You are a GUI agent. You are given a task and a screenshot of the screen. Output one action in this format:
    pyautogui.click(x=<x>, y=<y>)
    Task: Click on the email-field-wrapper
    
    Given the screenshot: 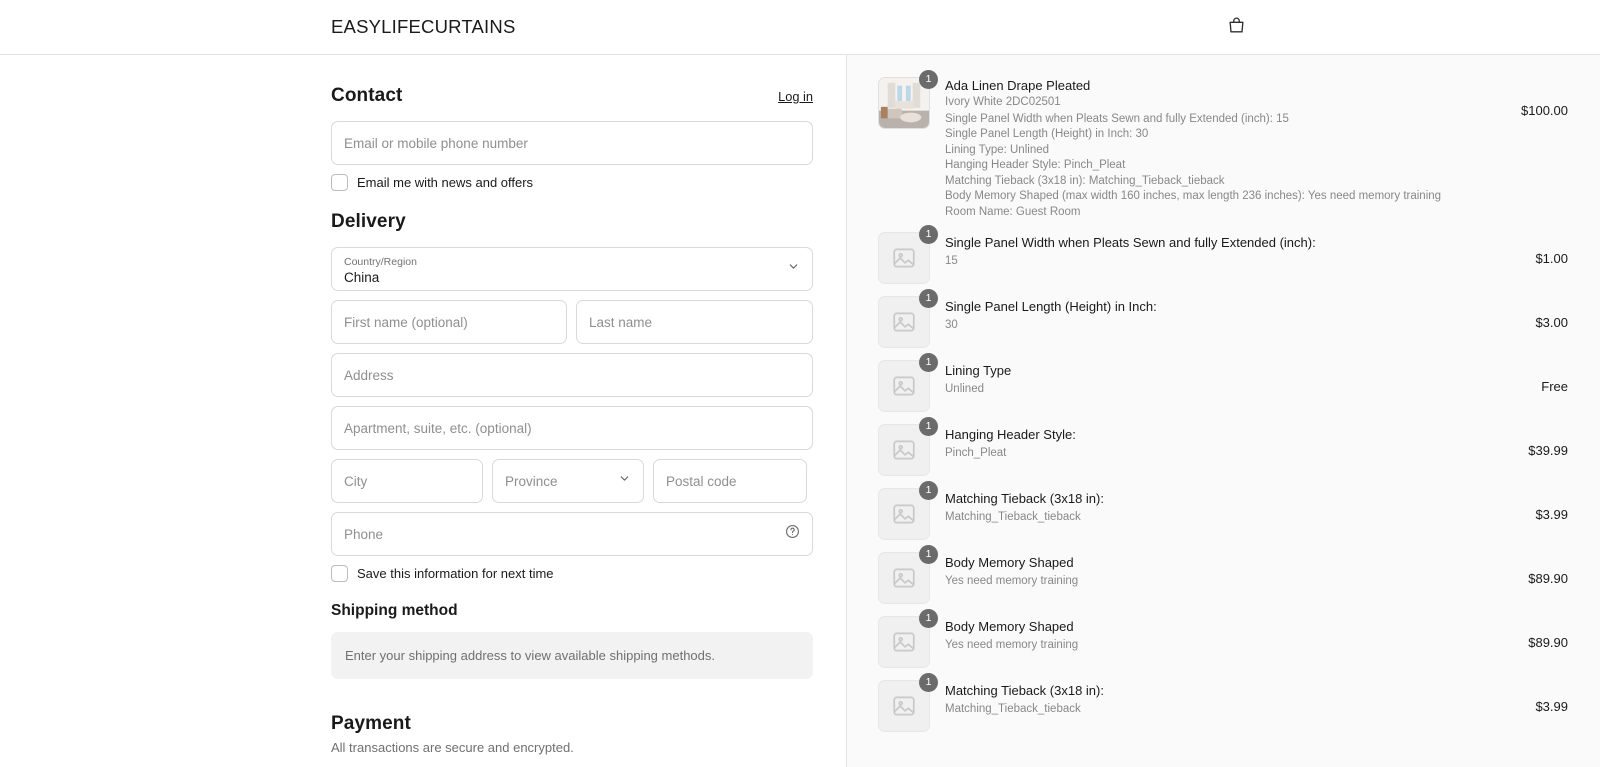 What is the action you would take?
    pyautogui.click(x=572, y=143)
    